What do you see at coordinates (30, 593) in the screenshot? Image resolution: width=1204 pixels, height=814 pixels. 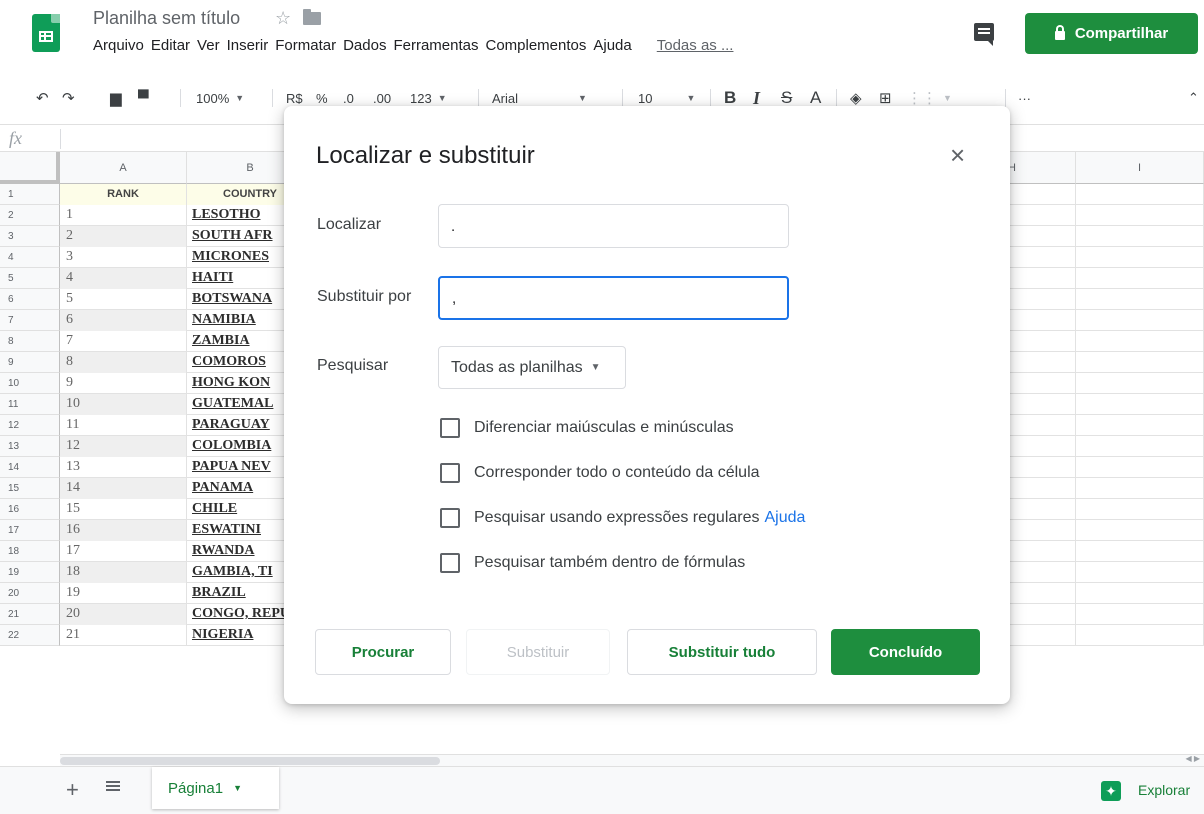 I see `row-header: 20` at bounding box center [30, 593].